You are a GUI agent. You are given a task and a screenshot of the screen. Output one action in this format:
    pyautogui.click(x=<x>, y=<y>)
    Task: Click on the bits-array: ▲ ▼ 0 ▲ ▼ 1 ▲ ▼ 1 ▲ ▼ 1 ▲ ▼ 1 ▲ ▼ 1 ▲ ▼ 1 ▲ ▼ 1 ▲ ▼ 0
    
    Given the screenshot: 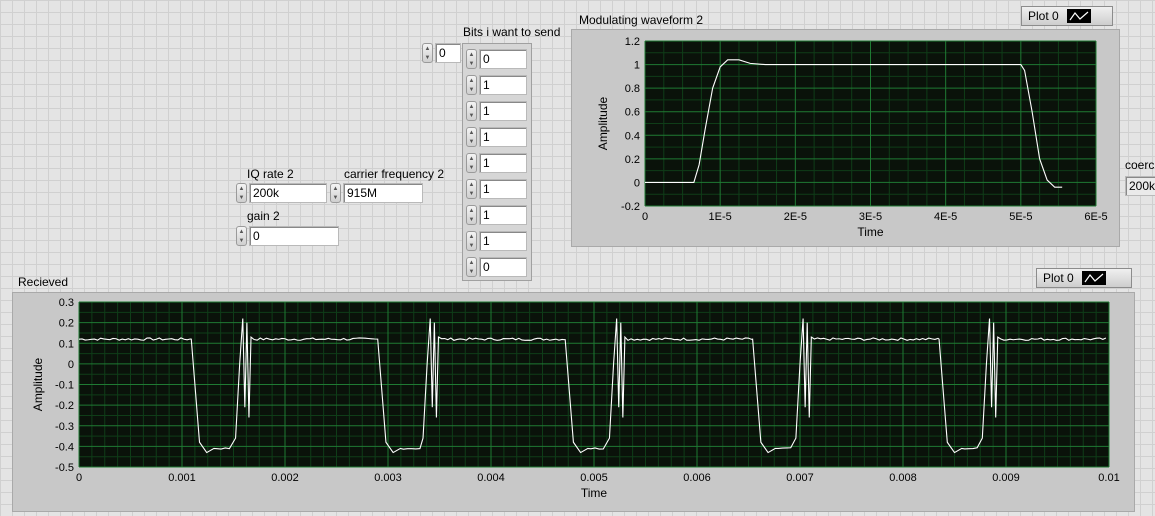 What is the action you would take?
    pyautogui.click(x=497, y=162)
    